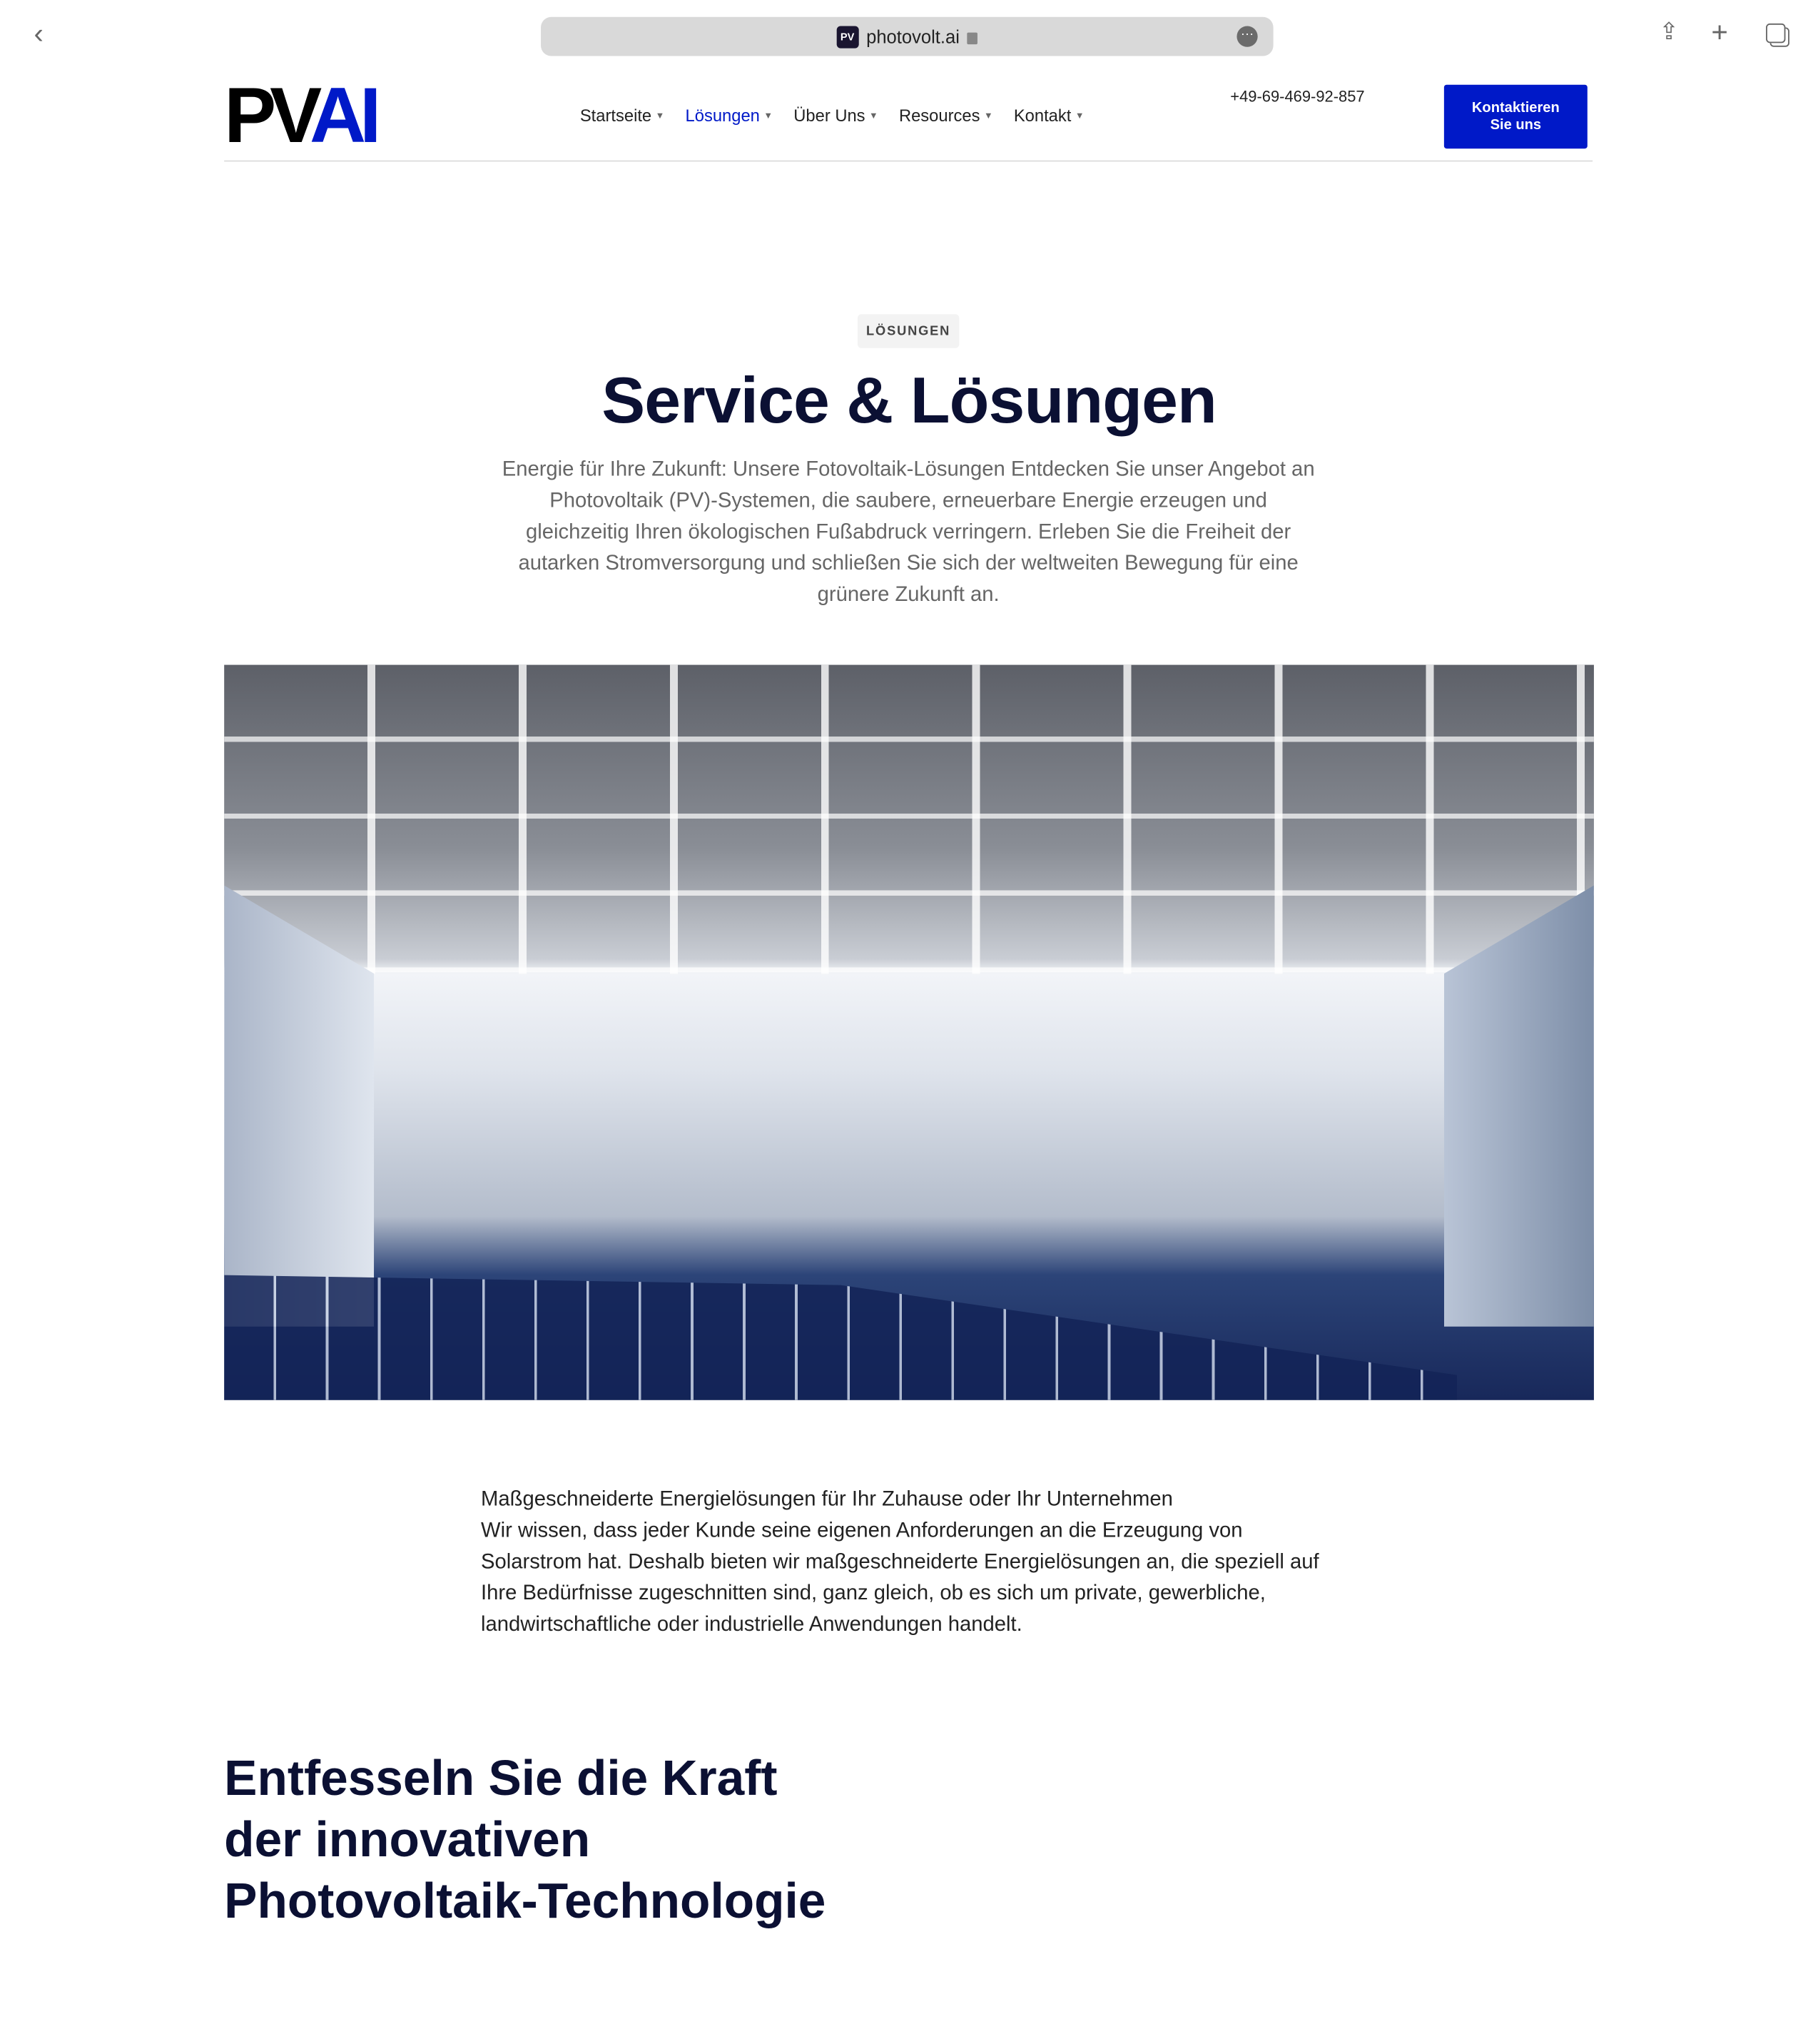  I want to click on page-title: Service & Lösungen, so click(909, 400).